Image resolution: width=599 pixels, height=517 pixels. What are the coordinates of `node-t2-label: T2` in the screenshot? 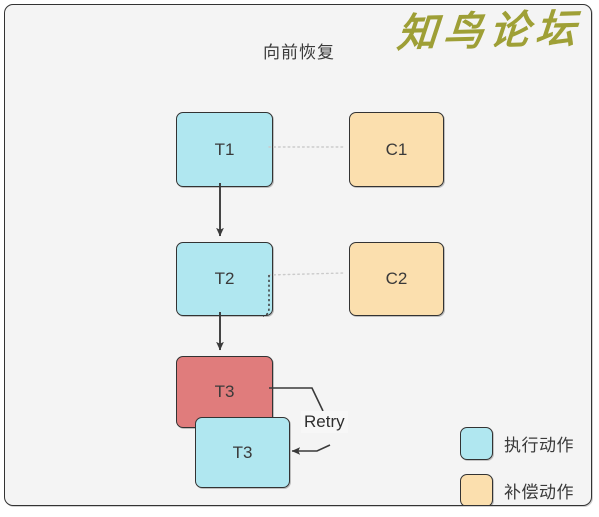 It's located at (224, 278).